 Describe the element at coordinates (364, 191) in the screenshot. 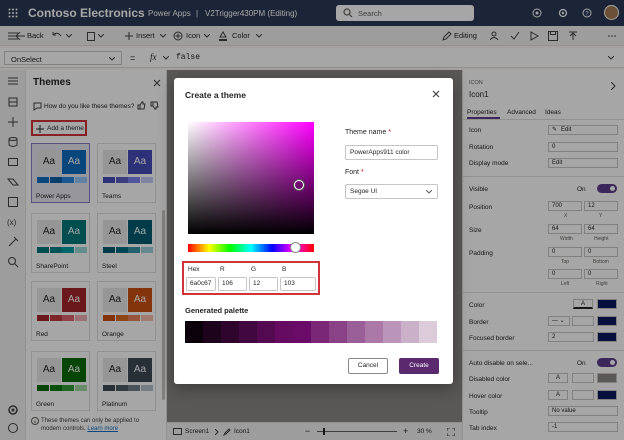

I see `font-value: Segoe UI` at that location.